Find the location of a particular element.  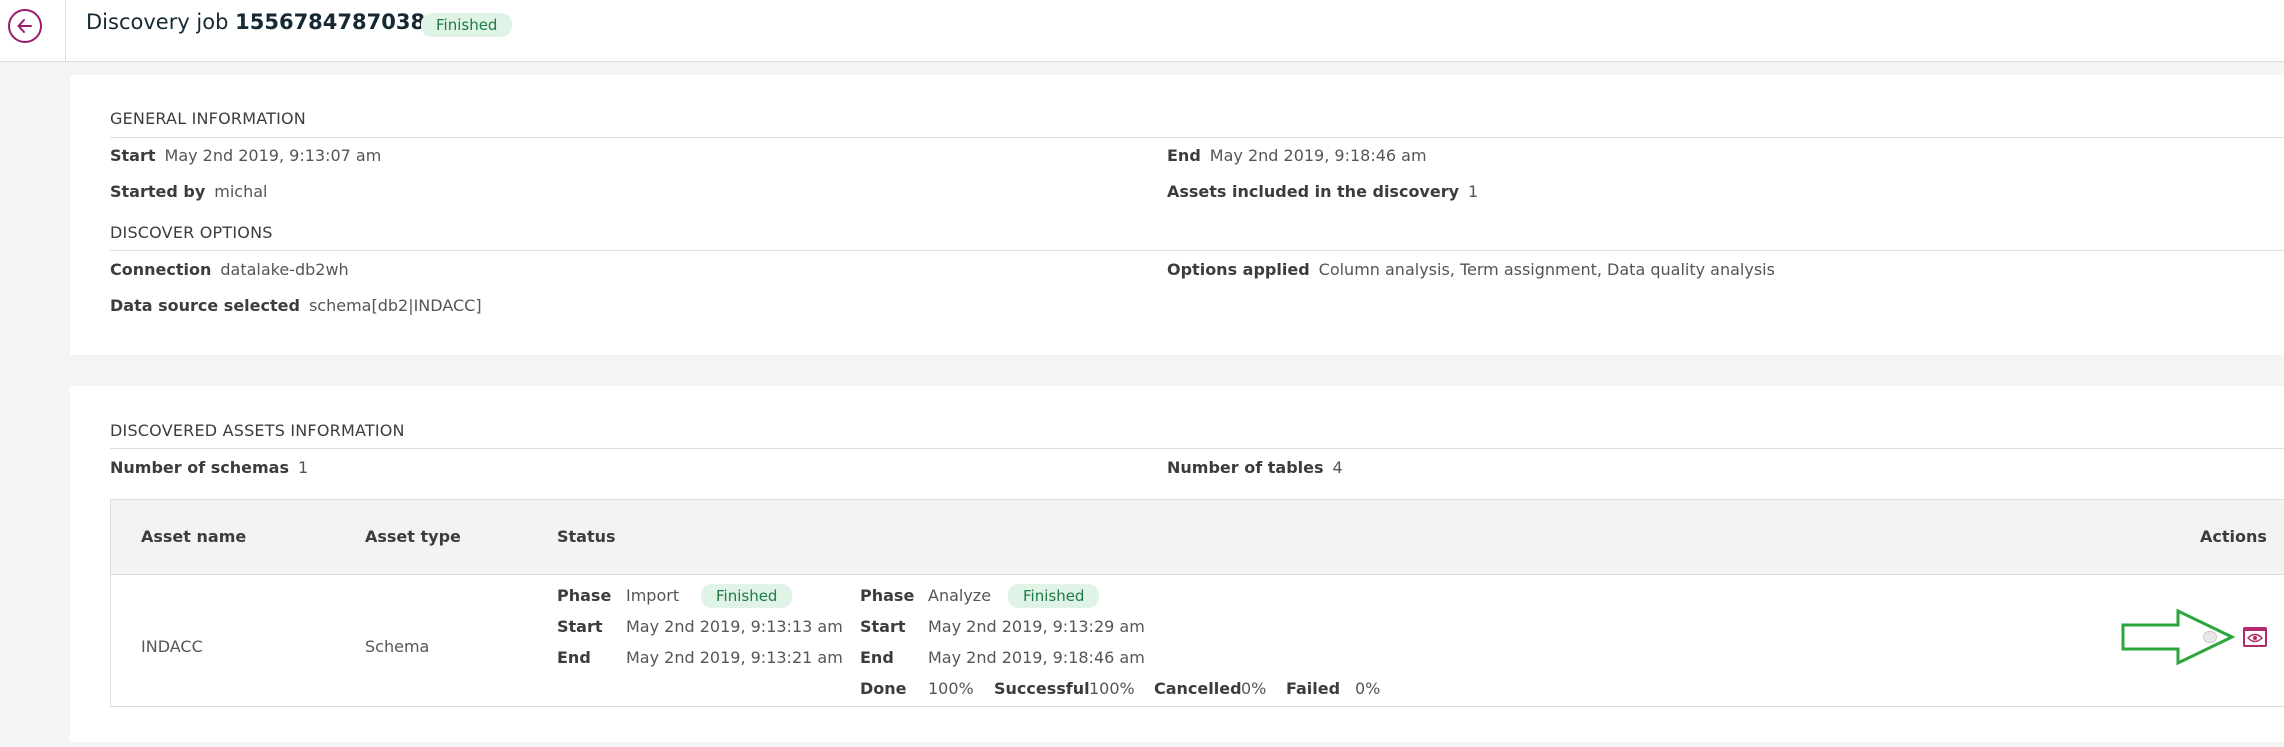

started-by-field: Started by michal is located at coordinates (188, 191).